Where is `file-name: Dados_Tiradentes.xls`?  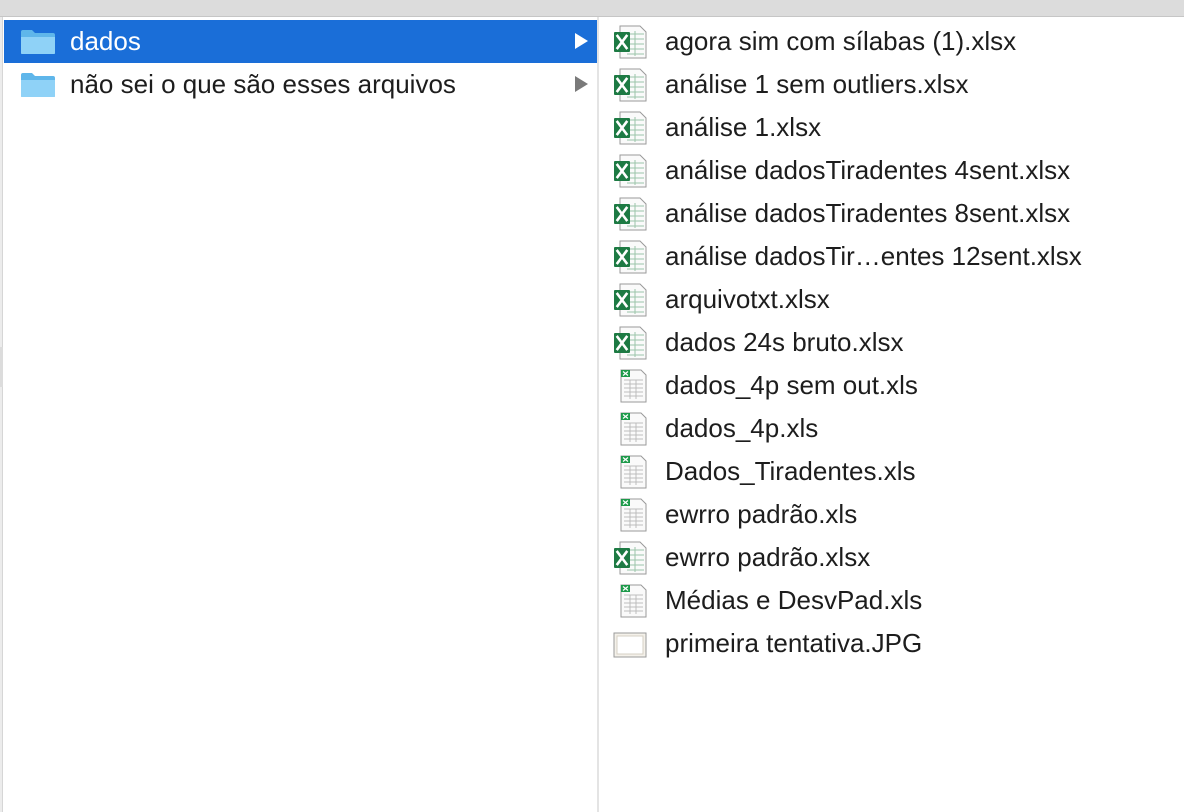
file-name: Dados_Tiradentes.xls is located at coordinates (790, 471).